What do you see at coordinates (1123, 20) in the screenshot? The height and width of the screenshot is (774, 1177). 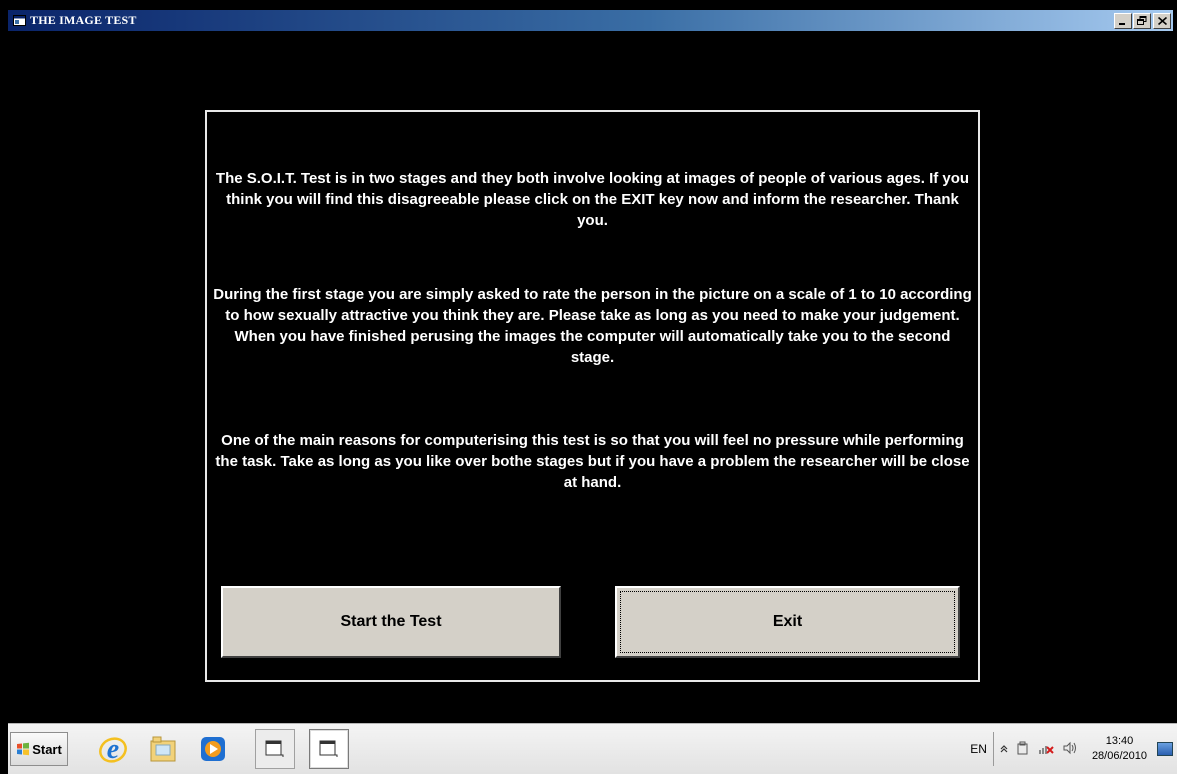 I see `minimize-button` at bounding box center [1123, 20].